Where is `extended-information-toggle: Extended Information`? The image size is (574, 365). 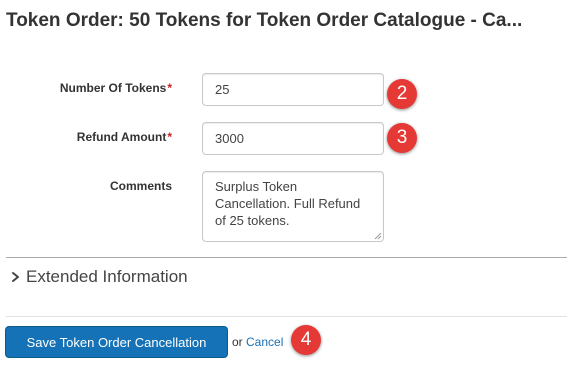 extended-information-toggle: Extended Information is located at coordinates (99, 277).